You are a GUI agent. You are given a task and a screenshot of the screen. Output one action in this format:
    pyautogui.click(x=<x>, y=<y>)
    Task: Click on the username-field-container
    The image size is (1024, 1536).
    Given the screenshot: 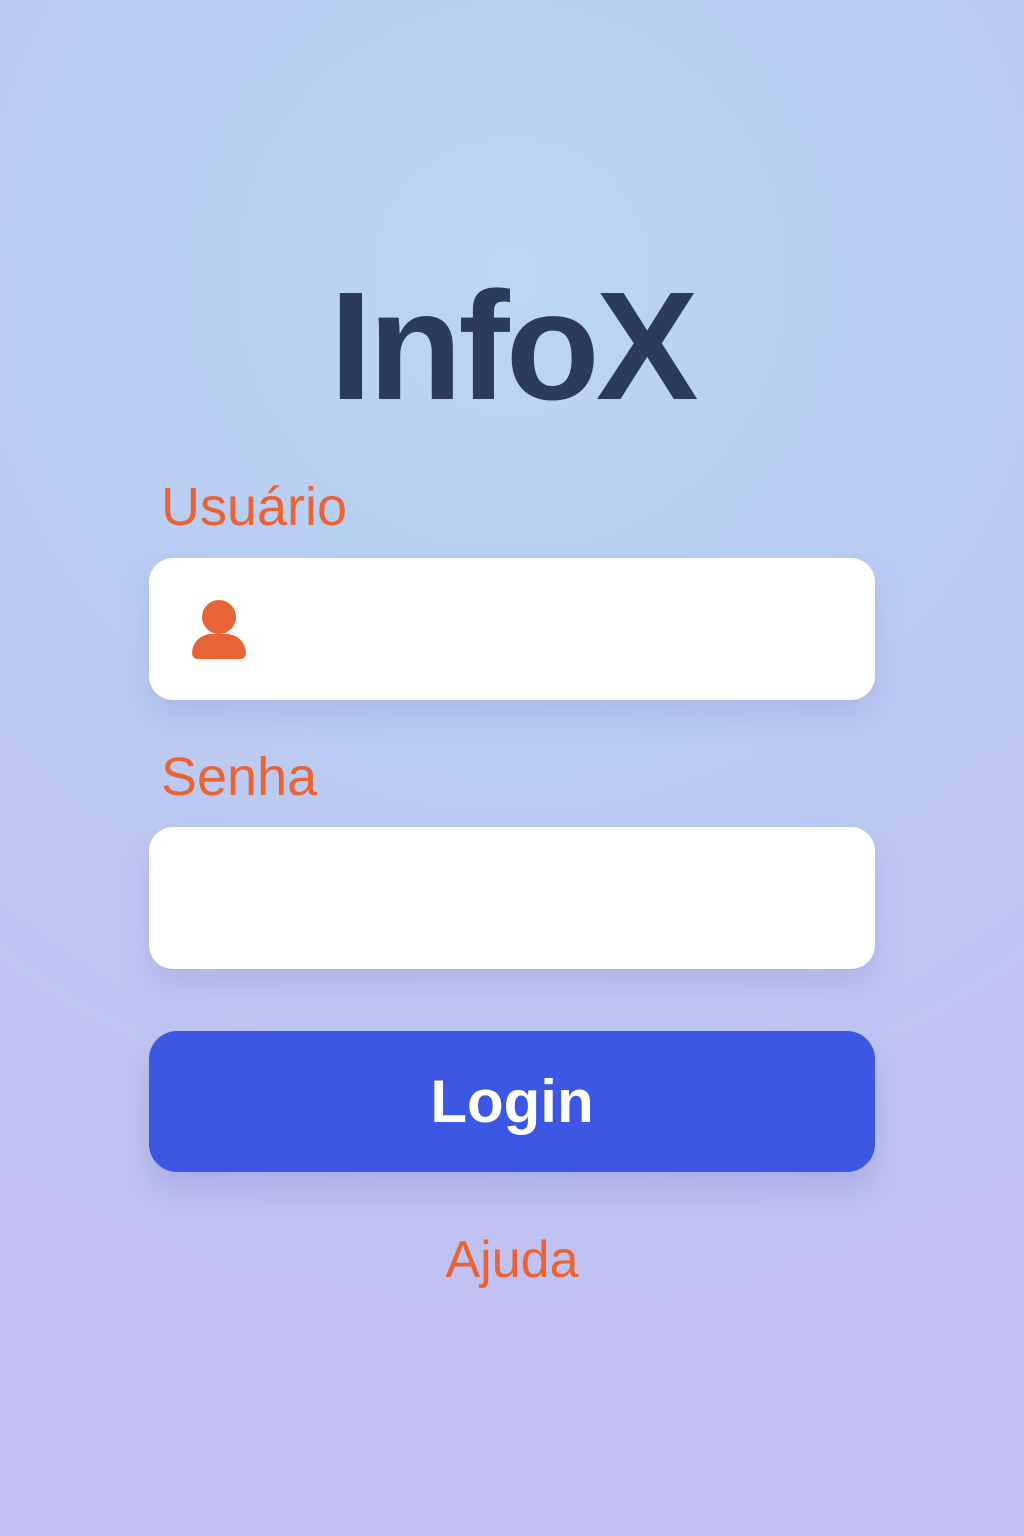 What is the action you would take?
    pyautogui.click(x=512, y=629)
    